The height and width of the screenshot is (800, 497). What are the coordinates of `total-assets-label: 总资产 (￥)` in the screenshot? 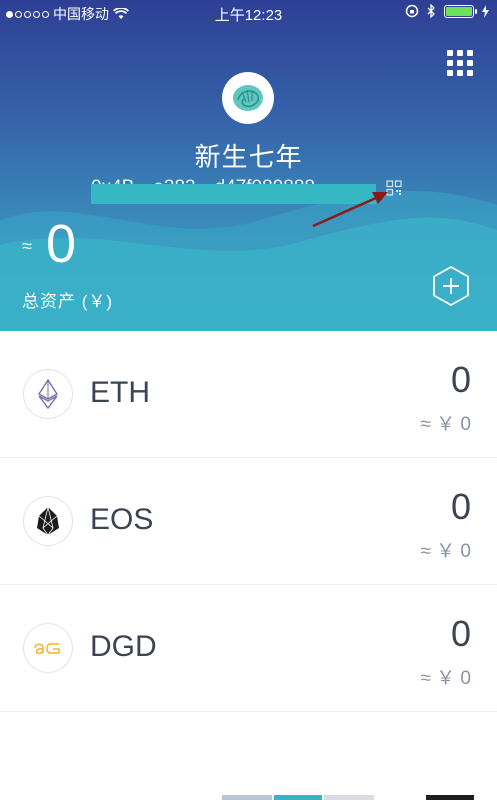 It's located at (68, 301).